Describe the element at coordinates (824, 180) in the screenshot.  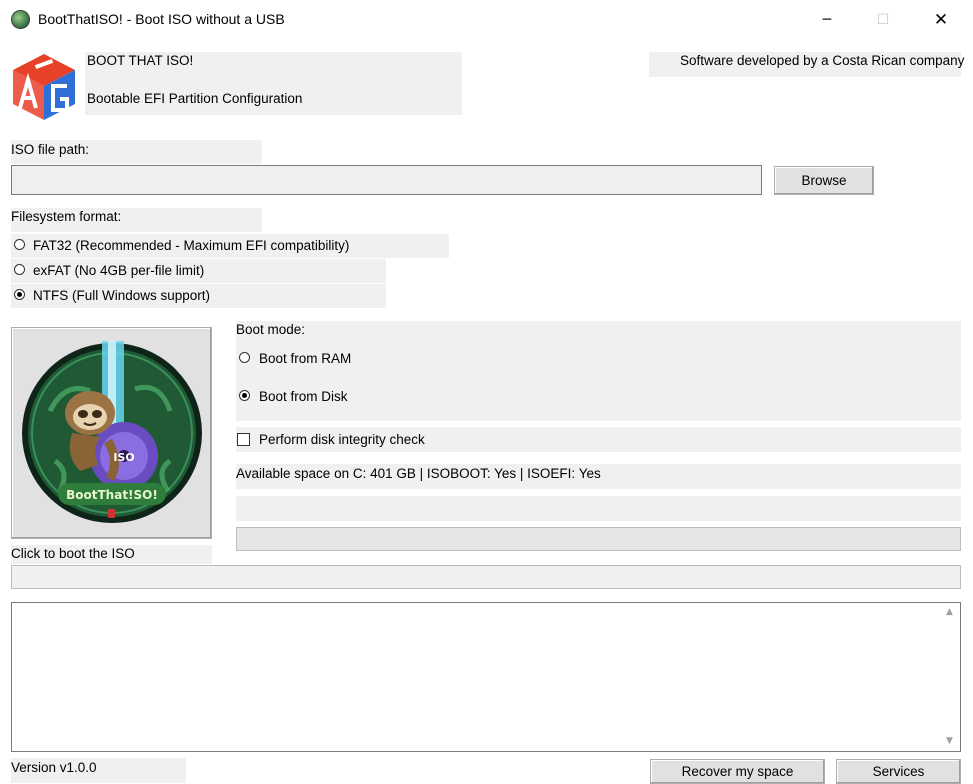
I see `browse-button: Browse` at that location.